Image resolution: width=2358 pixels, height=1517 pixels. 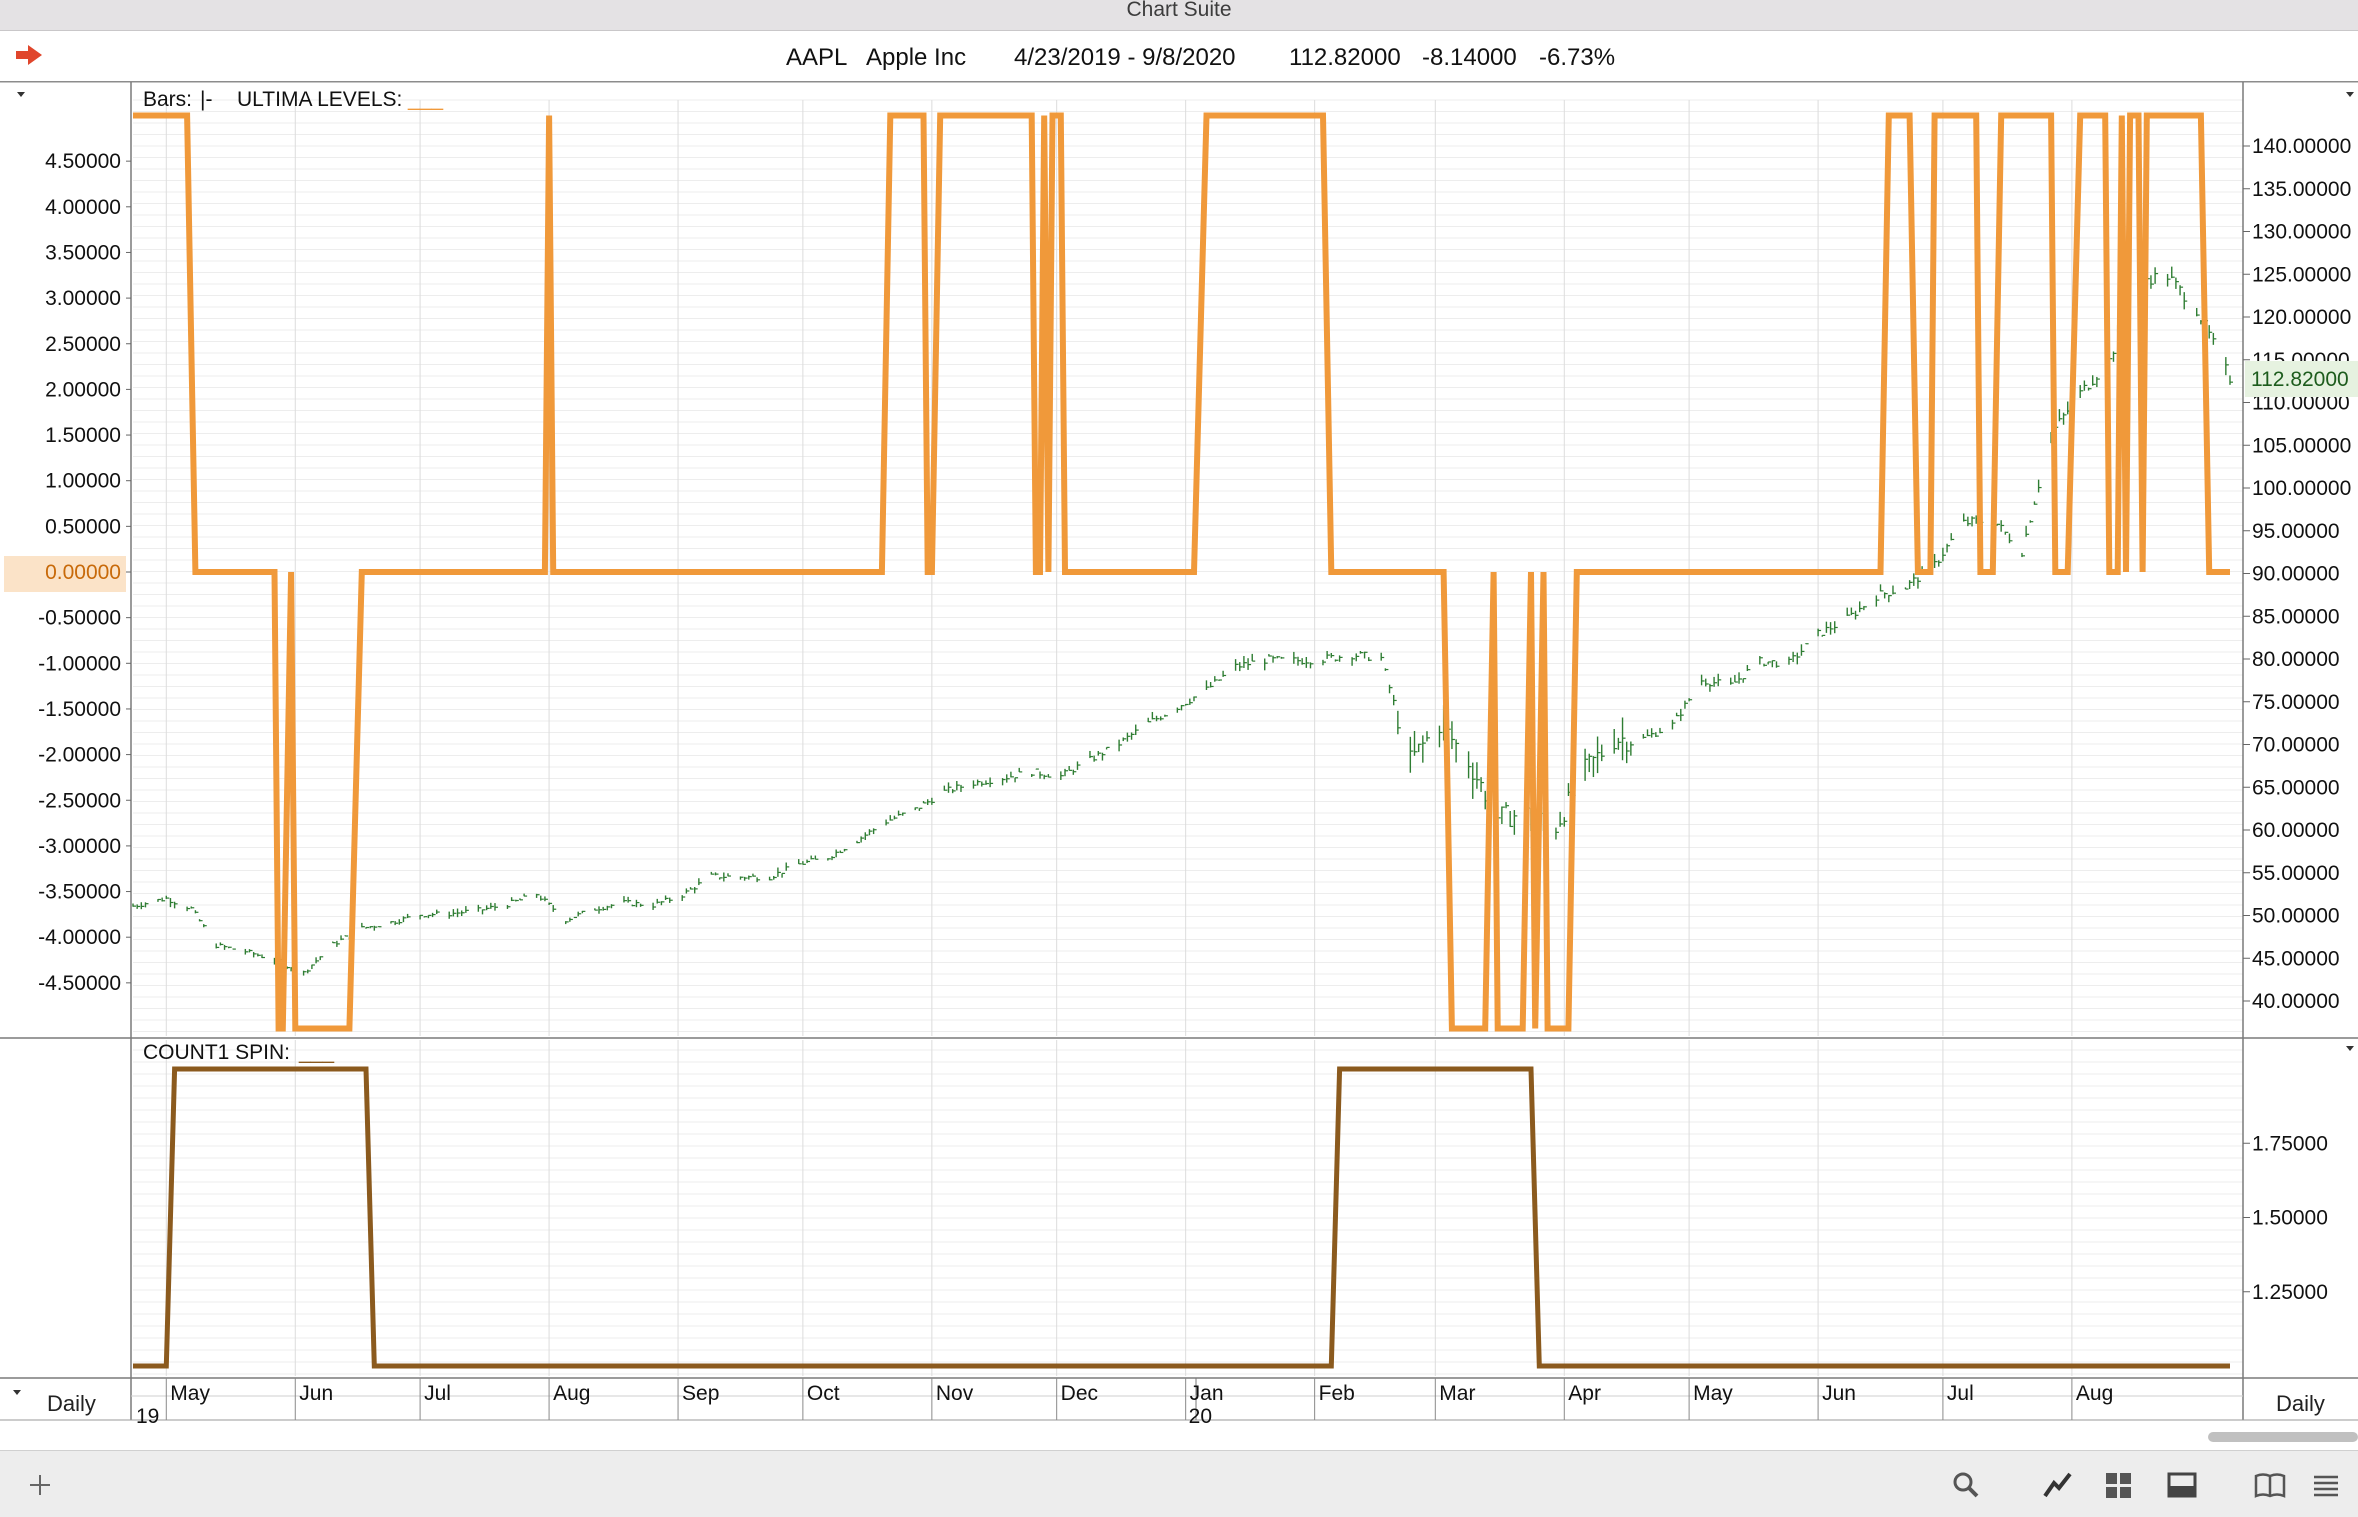 What do you see at coordinates (40, 1485) in the screenshot?
I see `plus-icon` at bounding box center [40, 1485].